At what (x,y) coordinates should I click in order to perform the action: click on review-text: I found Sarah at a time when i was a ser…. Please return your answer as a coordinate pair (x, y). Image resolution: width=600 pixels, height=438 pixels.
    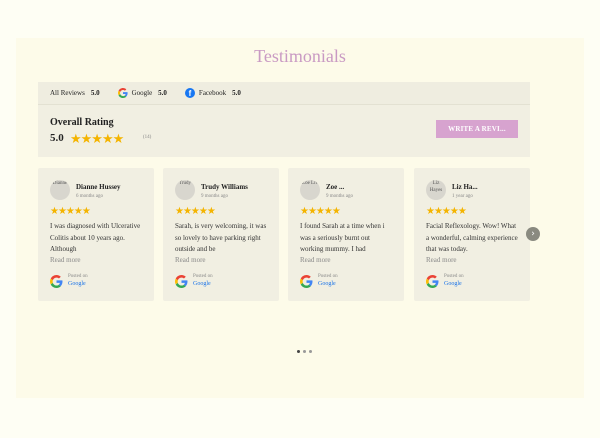
    Looking at the image, I should click on (342, 237).